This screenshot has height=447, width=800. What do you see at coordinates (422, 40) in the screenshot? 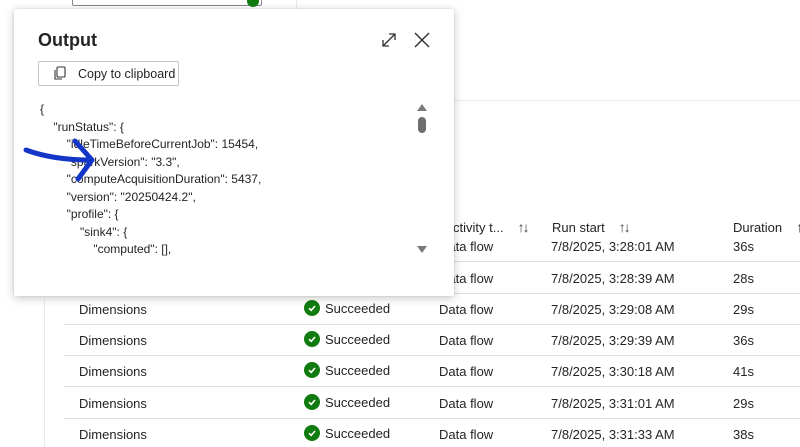
I see `close-icon` at bounding box center [422, 40].